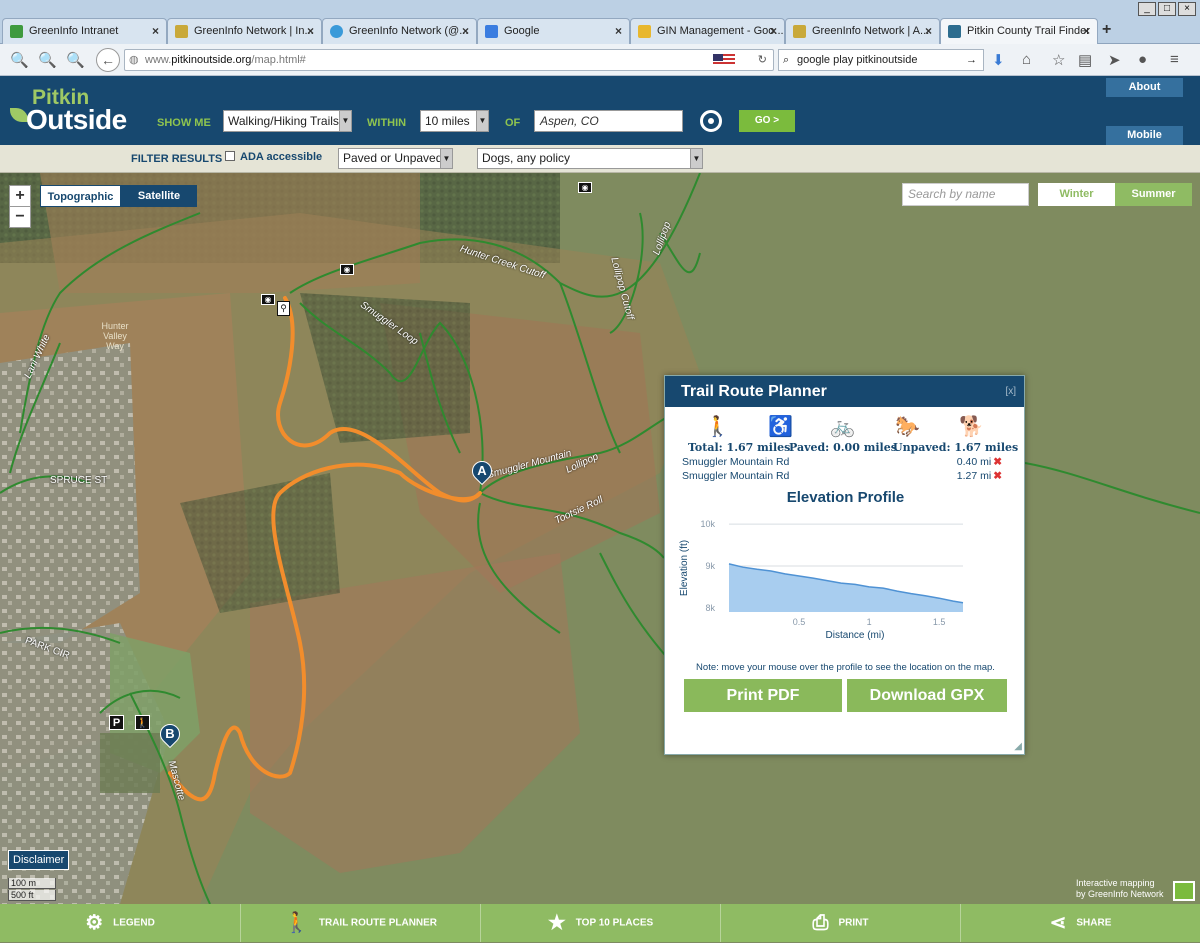 The height and width of the screenshot is (943, 1200). I want to click on parking-icon: P, so click(116, 722).